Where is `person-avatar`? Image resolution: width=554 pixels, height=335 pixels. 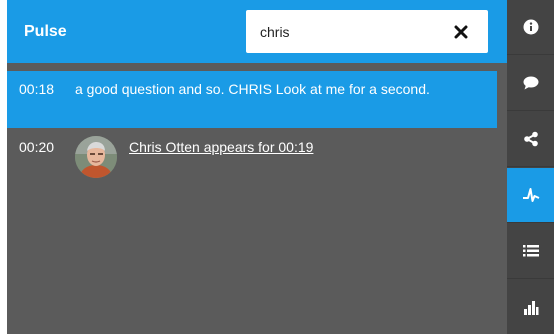
person-avatar is located at coordinates (96, 157).